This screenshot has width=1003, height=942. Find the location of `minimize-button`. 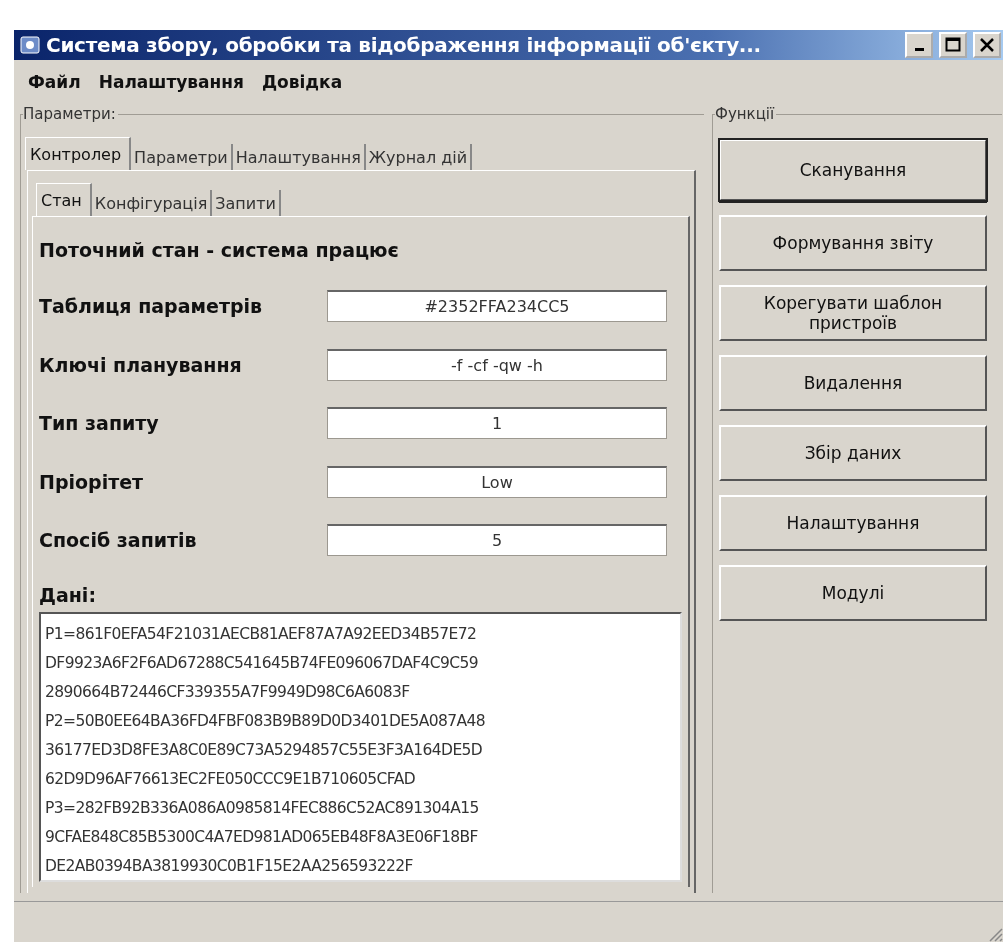

minimize-button is located at coordinates (919, 45).